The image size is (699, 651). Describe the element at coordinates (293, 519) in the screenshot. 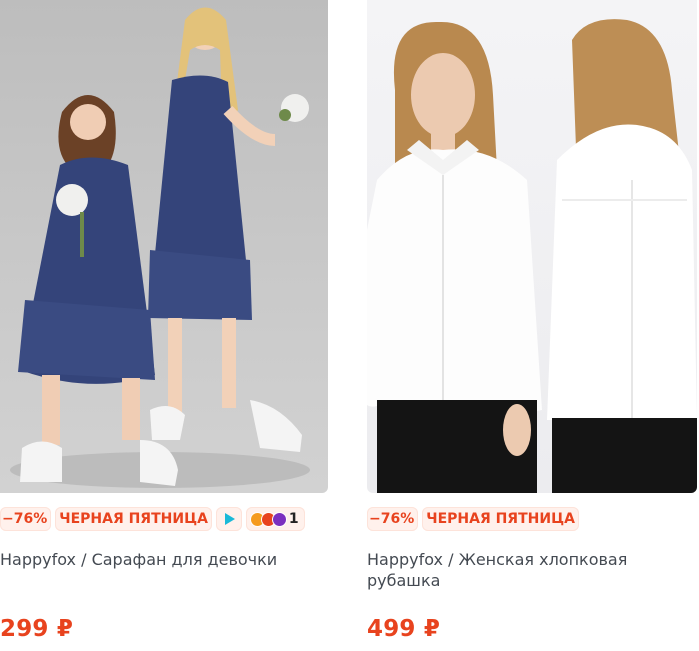

I see `reviews-count: 1` at that location.